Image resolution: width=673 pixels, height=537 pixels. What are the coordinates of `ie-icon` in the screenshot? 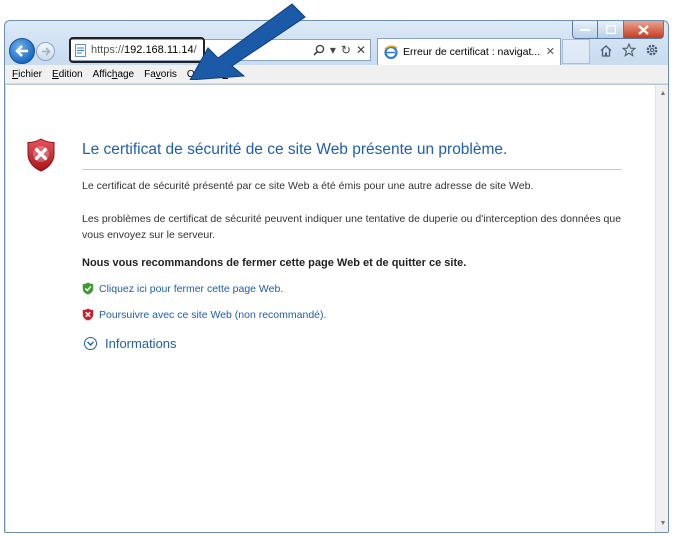 It's located at (391, 52).